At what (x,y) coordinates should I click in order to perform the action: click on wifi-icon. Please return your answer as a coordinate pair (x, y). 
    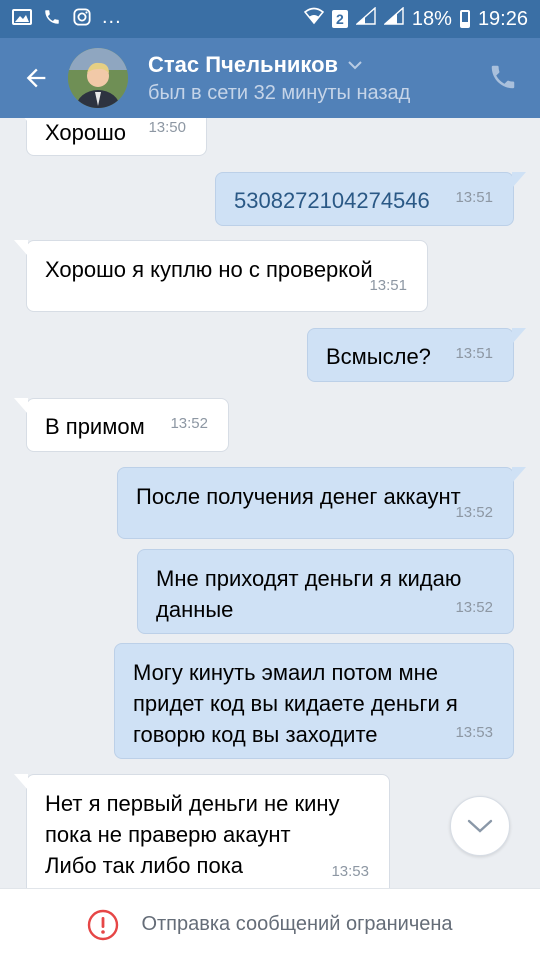
    Looking at the image, I should click on (314, 19).